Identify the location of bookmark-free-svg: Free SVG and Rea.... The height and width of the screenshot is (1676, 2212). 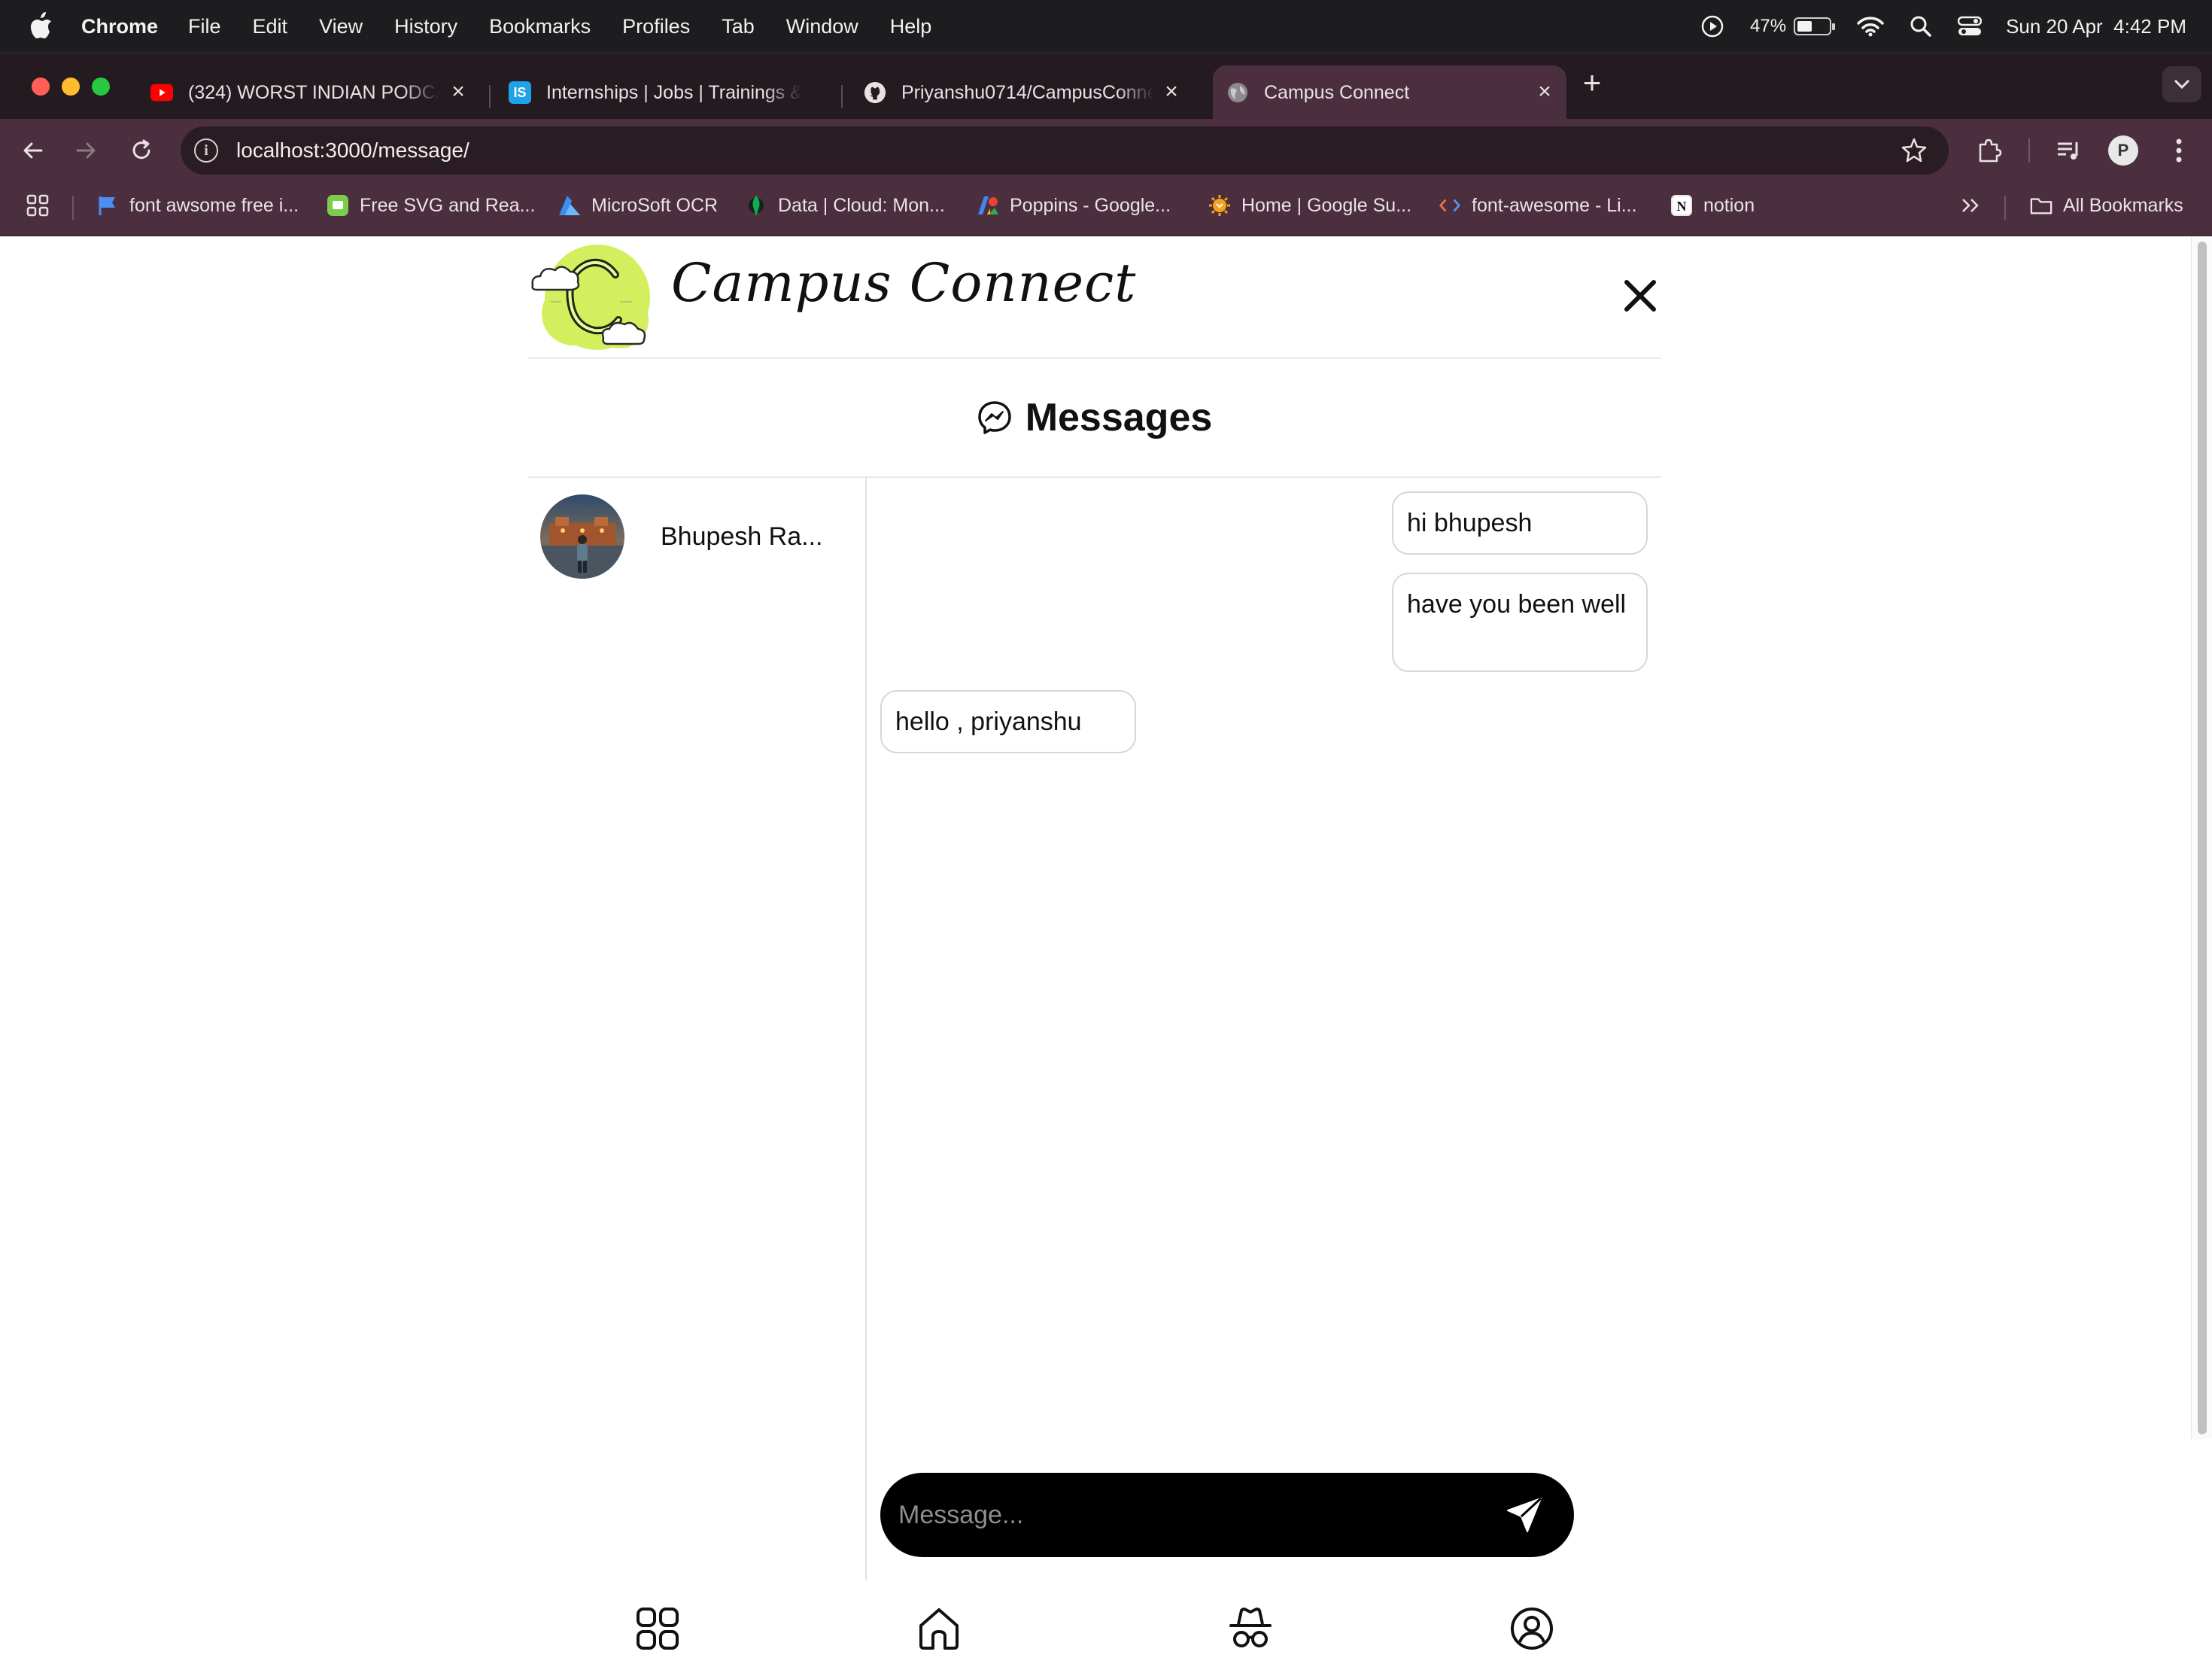
(431, 205).